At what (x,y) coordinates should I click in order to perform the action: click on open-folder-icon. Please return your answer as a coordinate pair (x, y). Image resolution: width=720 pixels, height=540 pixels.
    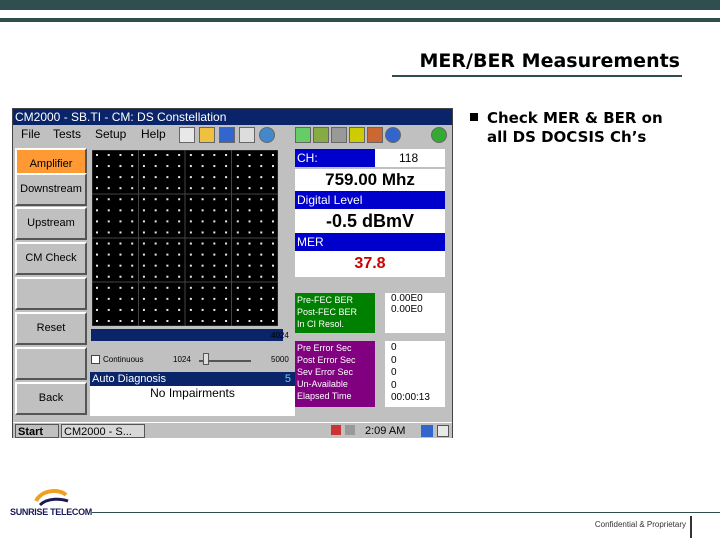
    Looking at the image, I should click on (207, 135).